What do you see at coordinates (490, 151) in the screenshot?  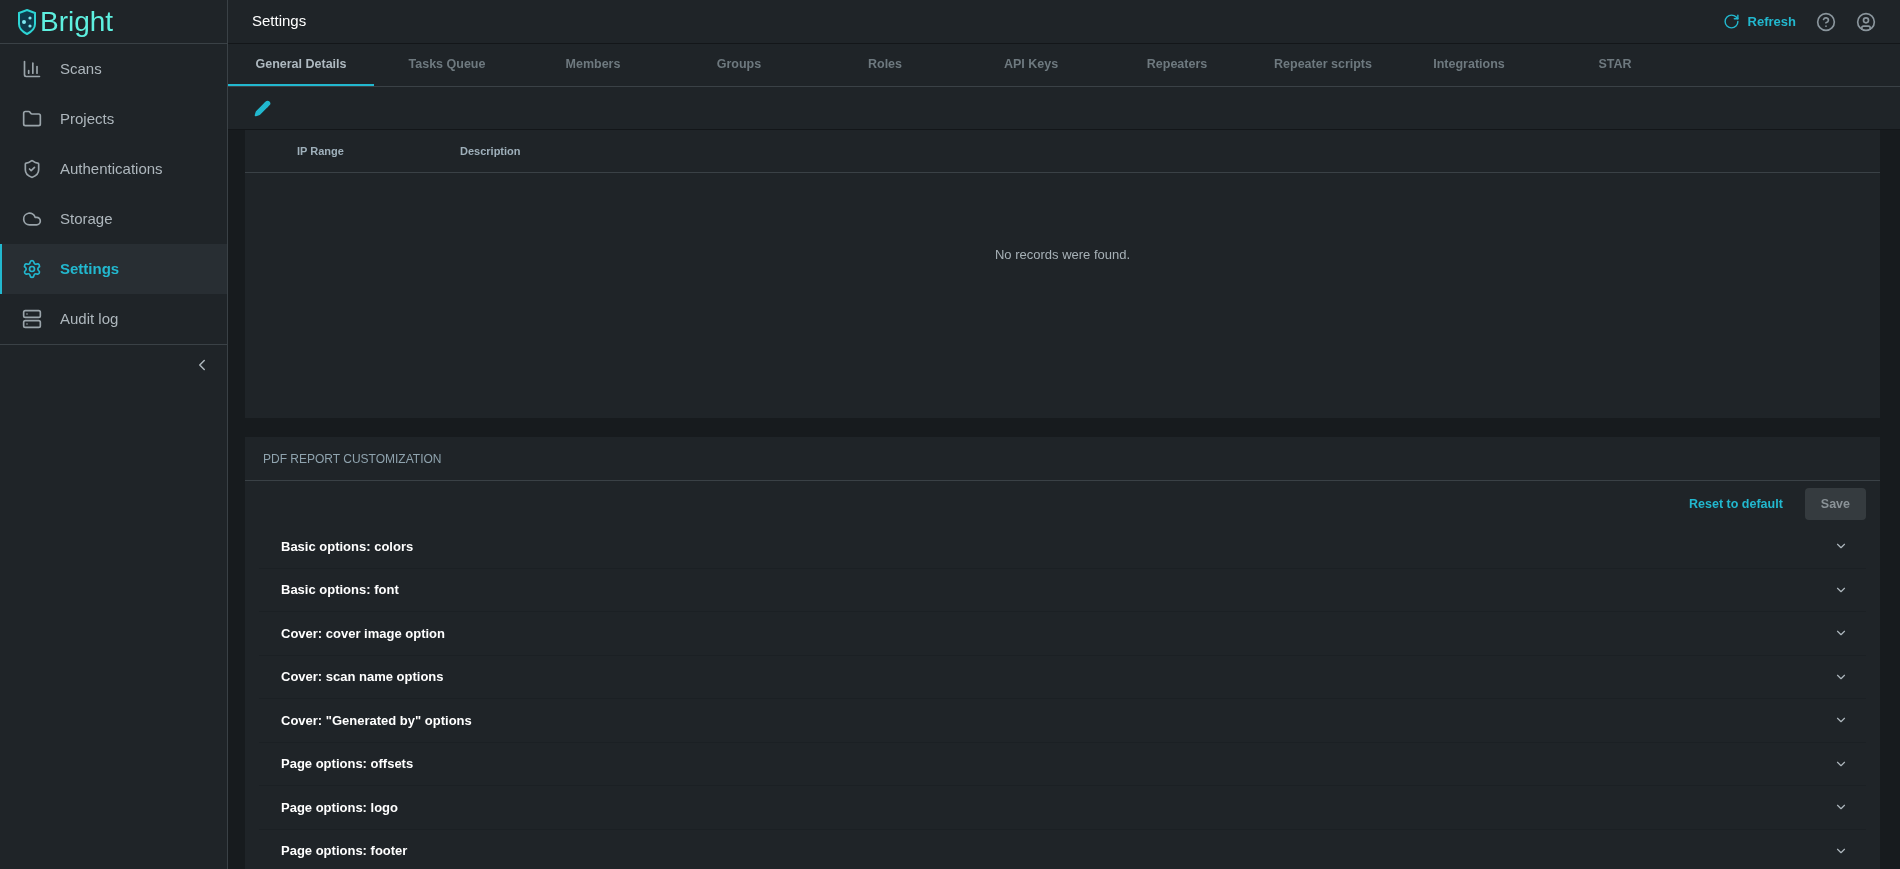 I see `column-header: Description` at bounding box center [490, 151].